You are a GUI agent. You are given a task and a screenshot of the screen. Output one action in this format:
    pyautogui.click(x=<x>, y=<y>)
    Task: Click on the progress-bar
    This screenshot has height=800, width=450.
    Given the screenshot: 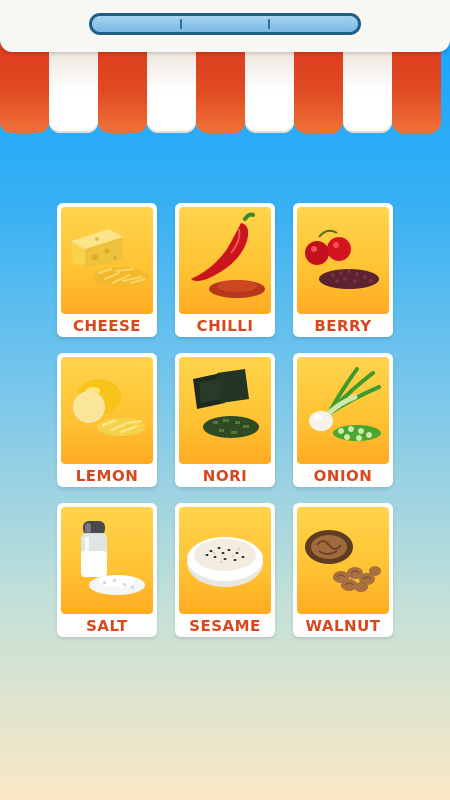 What is the action you would take?
    pyautogui.click(x=225, y=24)
    